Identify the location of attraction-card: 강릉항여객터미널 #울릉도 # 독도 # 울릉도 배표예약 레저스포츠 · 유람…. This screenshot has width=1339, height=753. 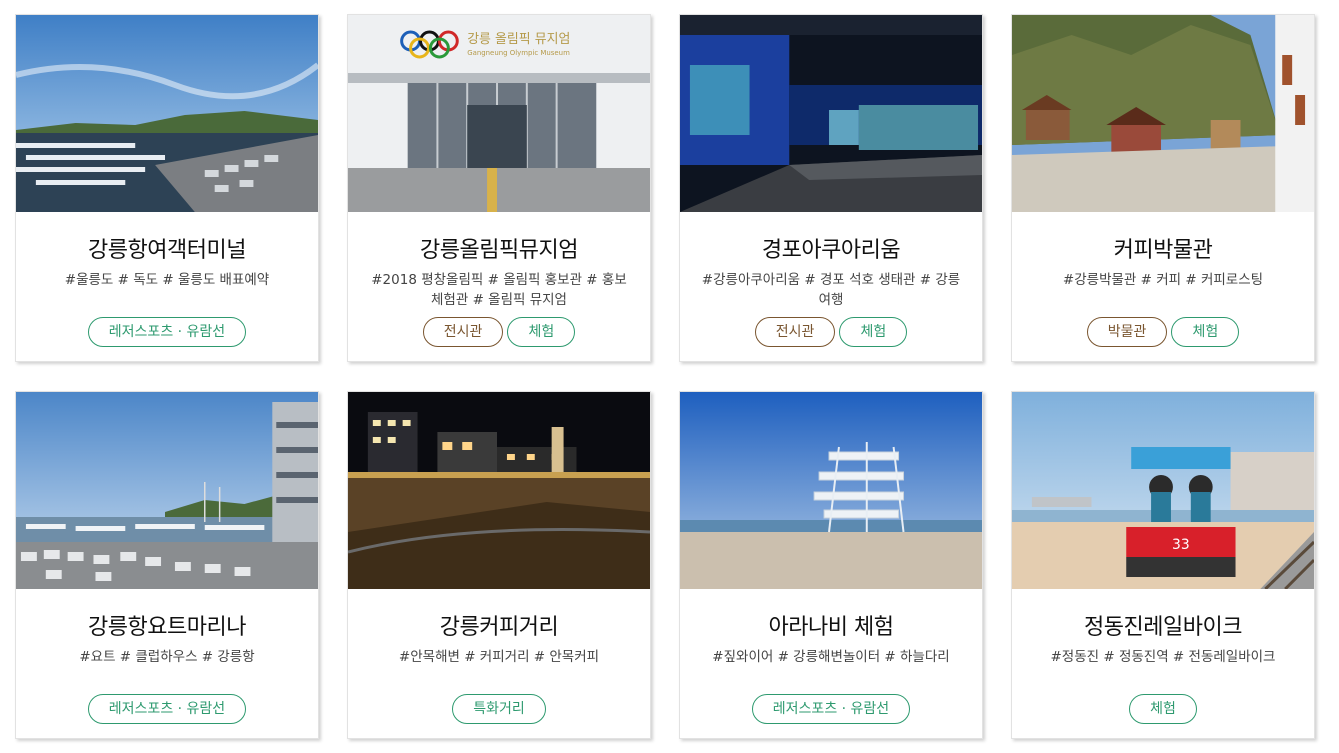
(167, 188).